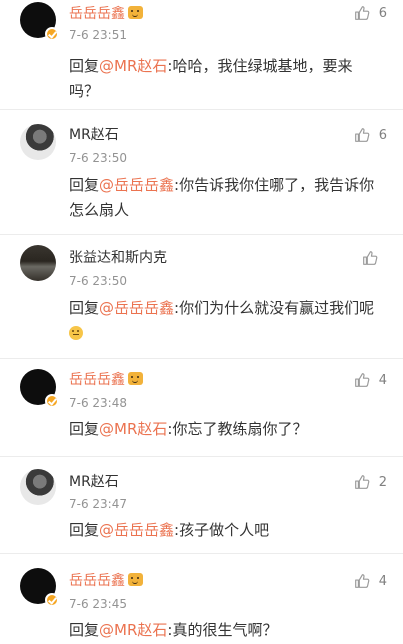 Image resolution: width=403 pixels, height=644 pixels. Describe the element at coordinates (222, 79) in the screenshot. I see `comment-text: 回复@MR赵石:哈哈，我住绿城基地，要来吗？` at that location.